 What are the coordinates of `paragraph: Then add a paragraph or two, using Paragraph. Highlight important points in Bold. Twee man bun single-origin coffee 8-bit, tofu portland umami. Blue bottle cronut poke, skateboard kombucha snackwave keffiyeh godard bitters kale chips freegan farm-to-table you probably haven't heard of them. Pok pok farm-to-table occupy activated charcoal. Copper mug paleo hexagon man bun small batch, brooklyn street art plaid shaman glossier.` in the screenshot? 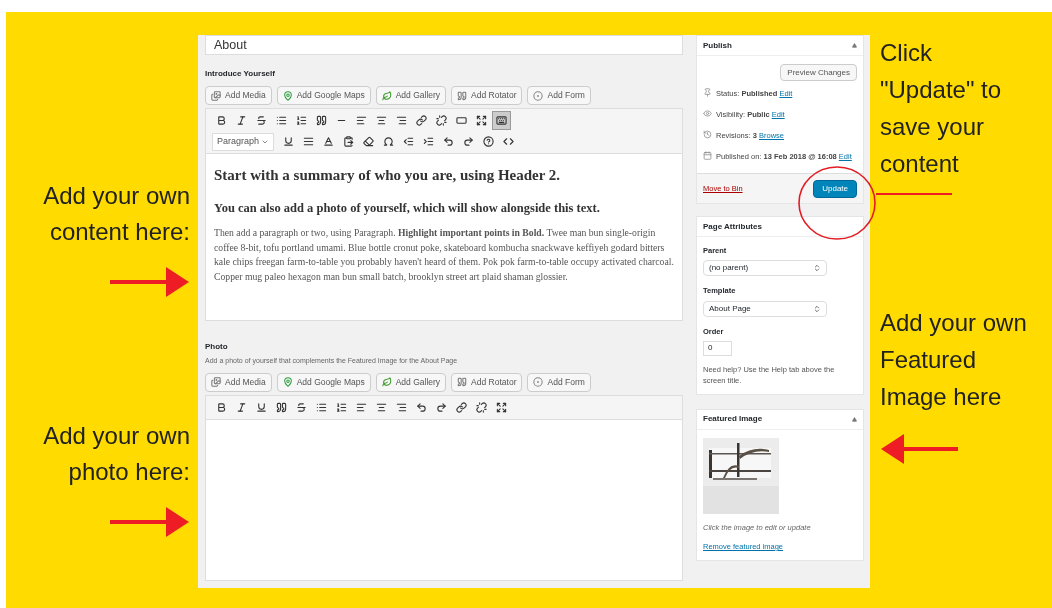 It's located at (444, 255).